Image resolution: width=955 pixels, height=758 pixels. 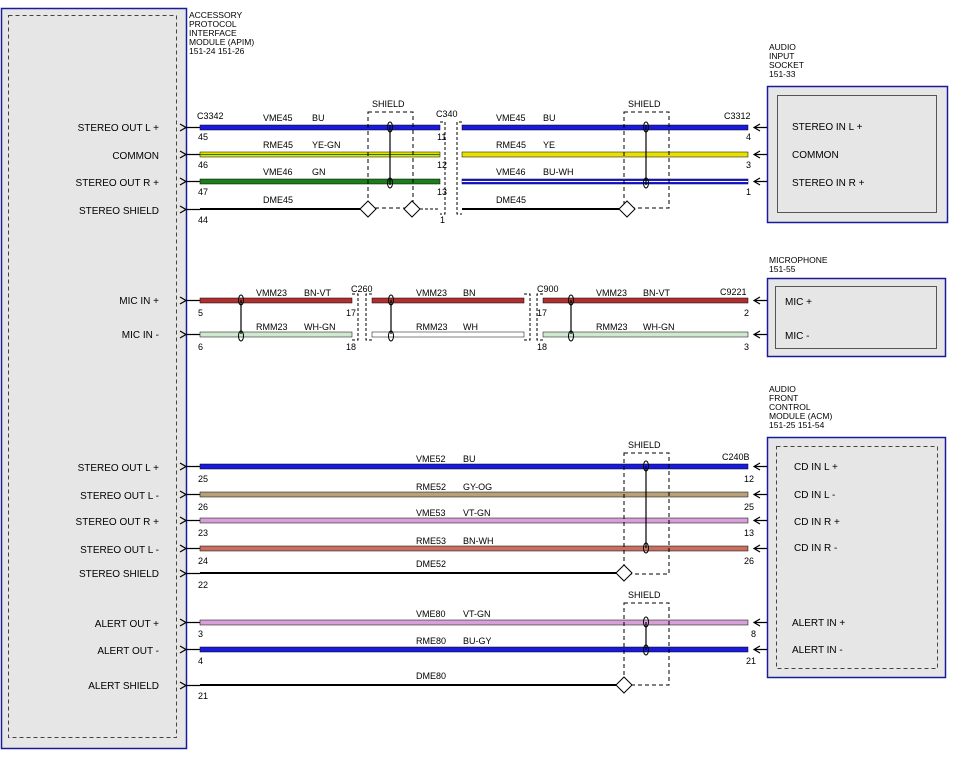 I want to click on acm-pin-number: 21, so click(x=751, y=661).